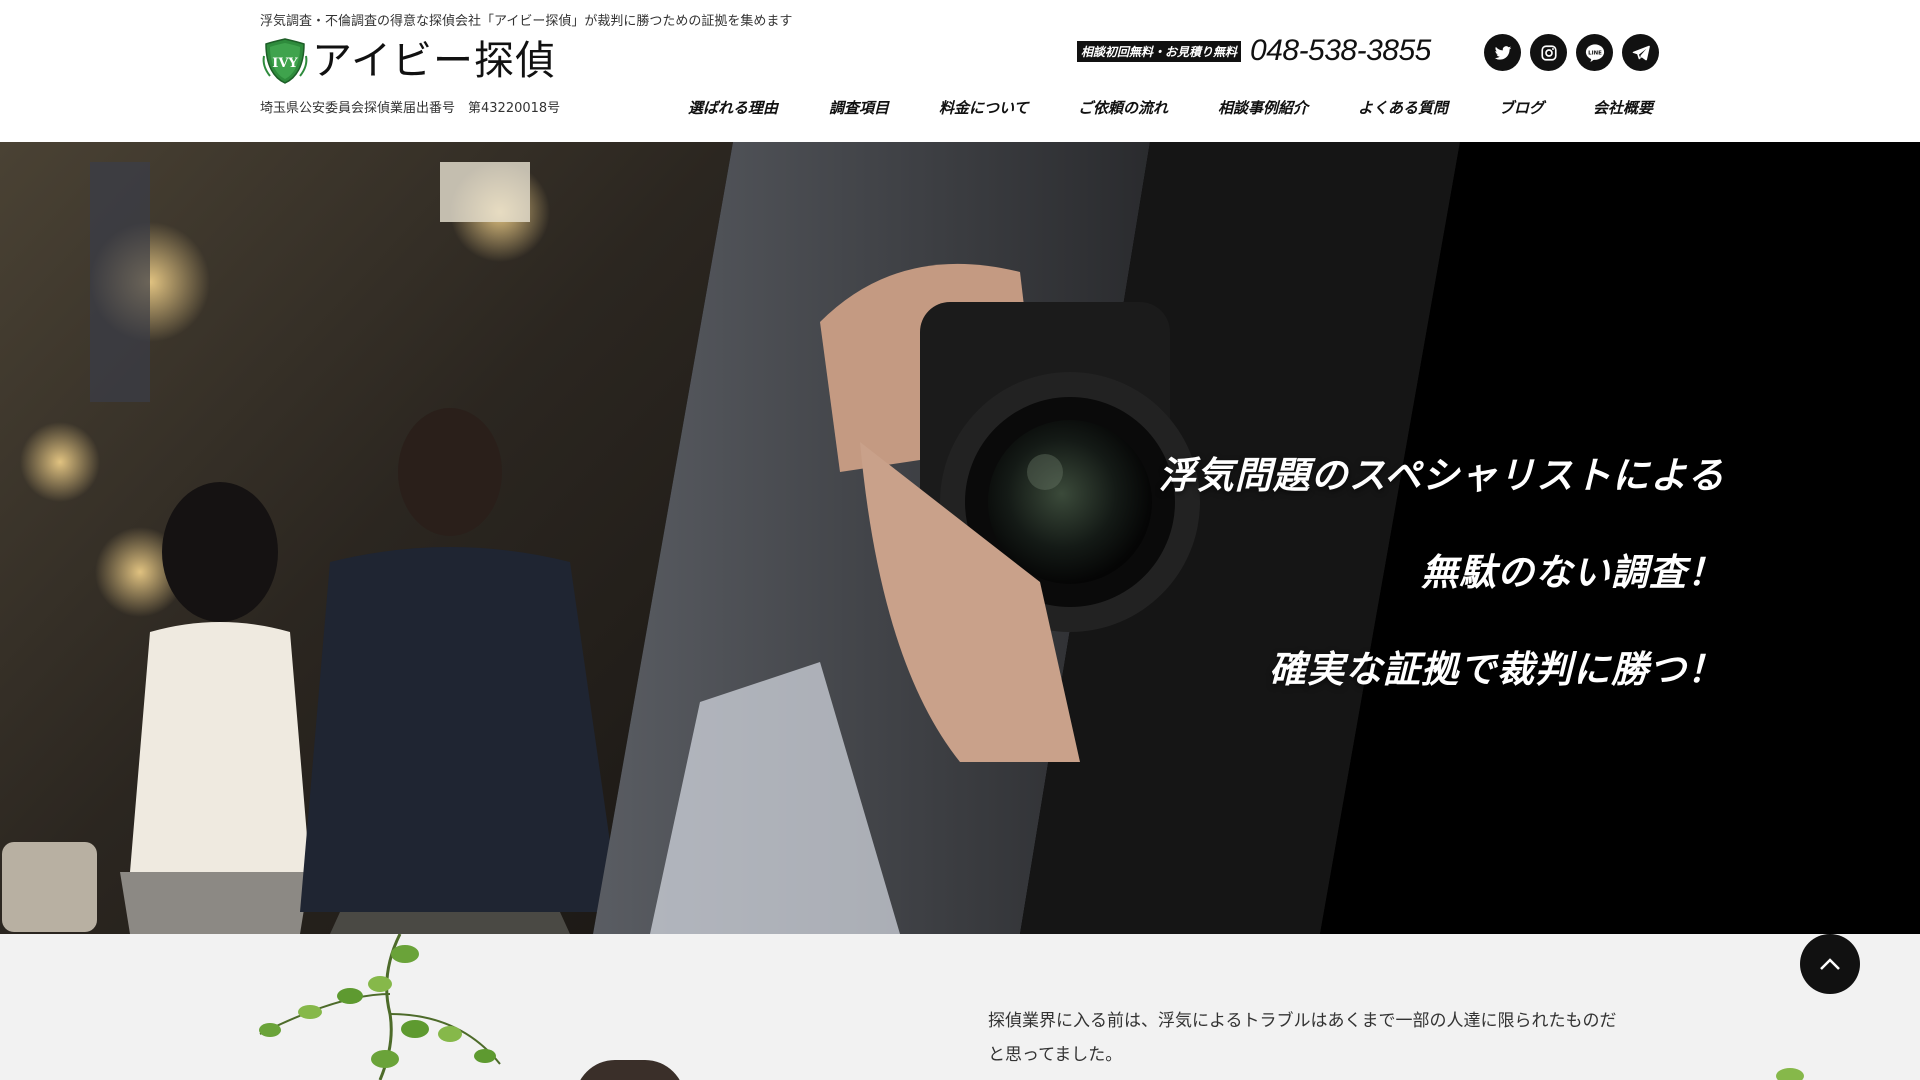 The image size is (1920, 1080). Describe the element at coordinates (285, 63) in the screenshot. I see `svg-text: IVY` at that location.